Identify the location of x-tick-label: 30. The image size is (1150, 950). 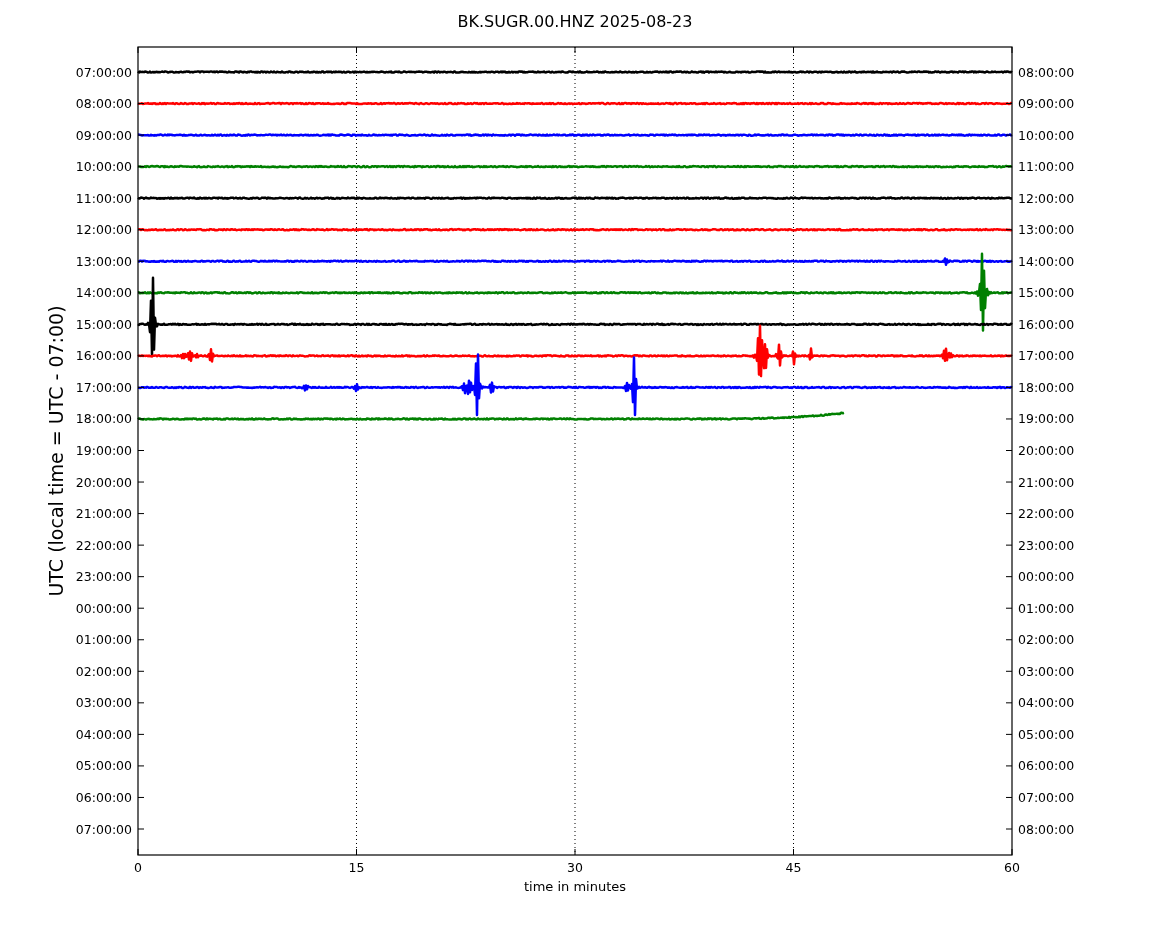
(575, 867).